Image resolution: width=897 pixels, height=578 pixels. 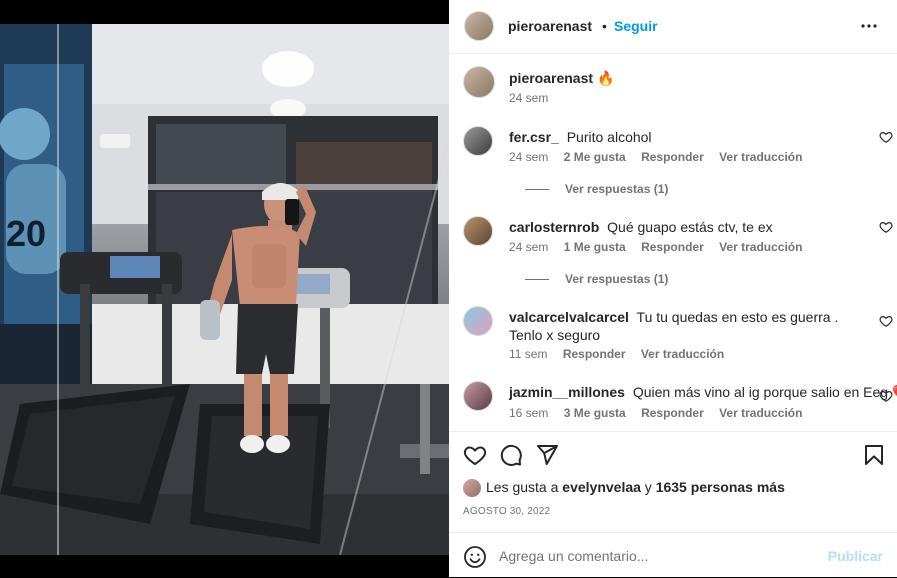 I want to click on comment-likes: 2 Me gusta, so click(x=595, y=157).